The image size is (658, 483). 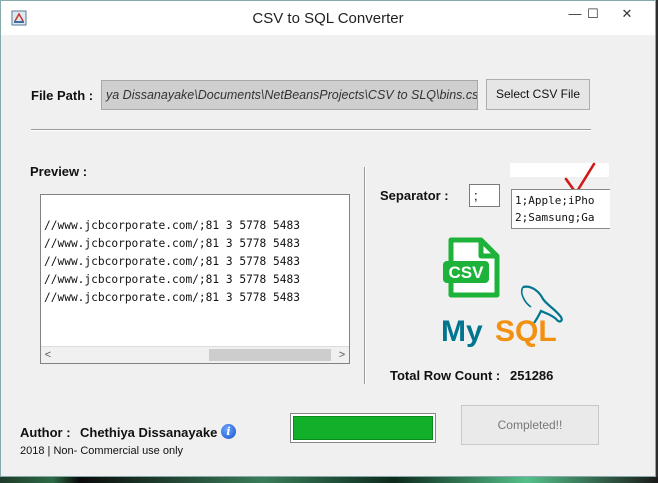 I want to click on select-csv-button: Select CSV File, so click(x=538, y=94).